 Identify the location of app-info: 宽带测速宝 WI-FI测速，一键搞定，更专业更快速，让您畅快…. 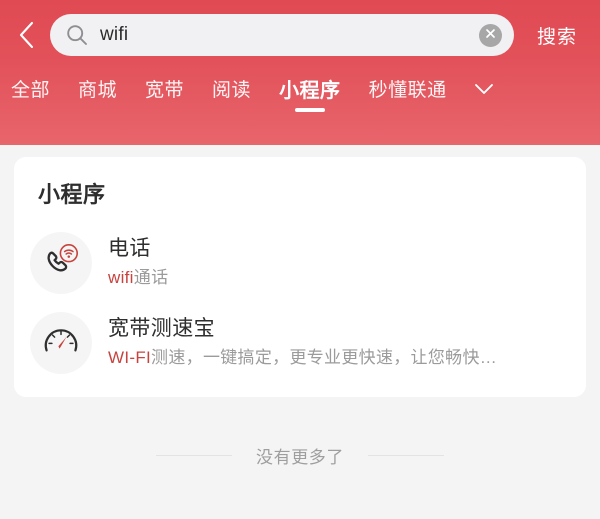
(339, 343).